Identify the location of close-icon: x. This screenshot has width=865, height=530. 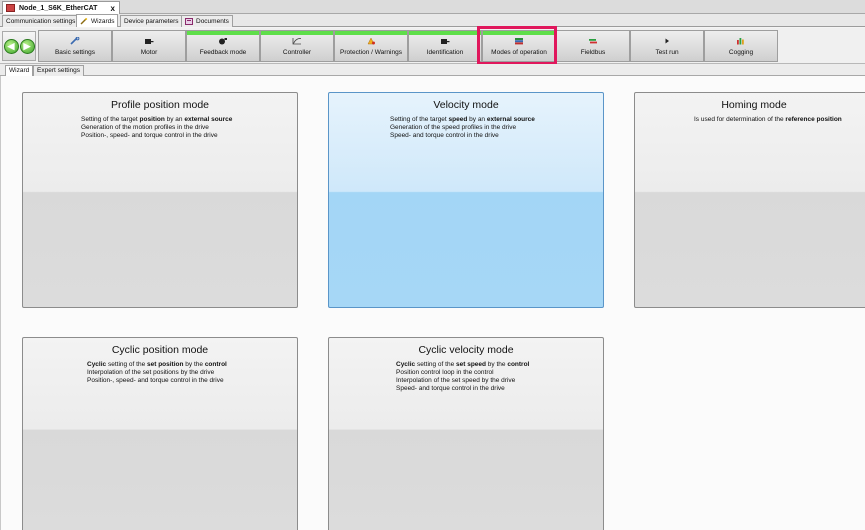
(113, 8).